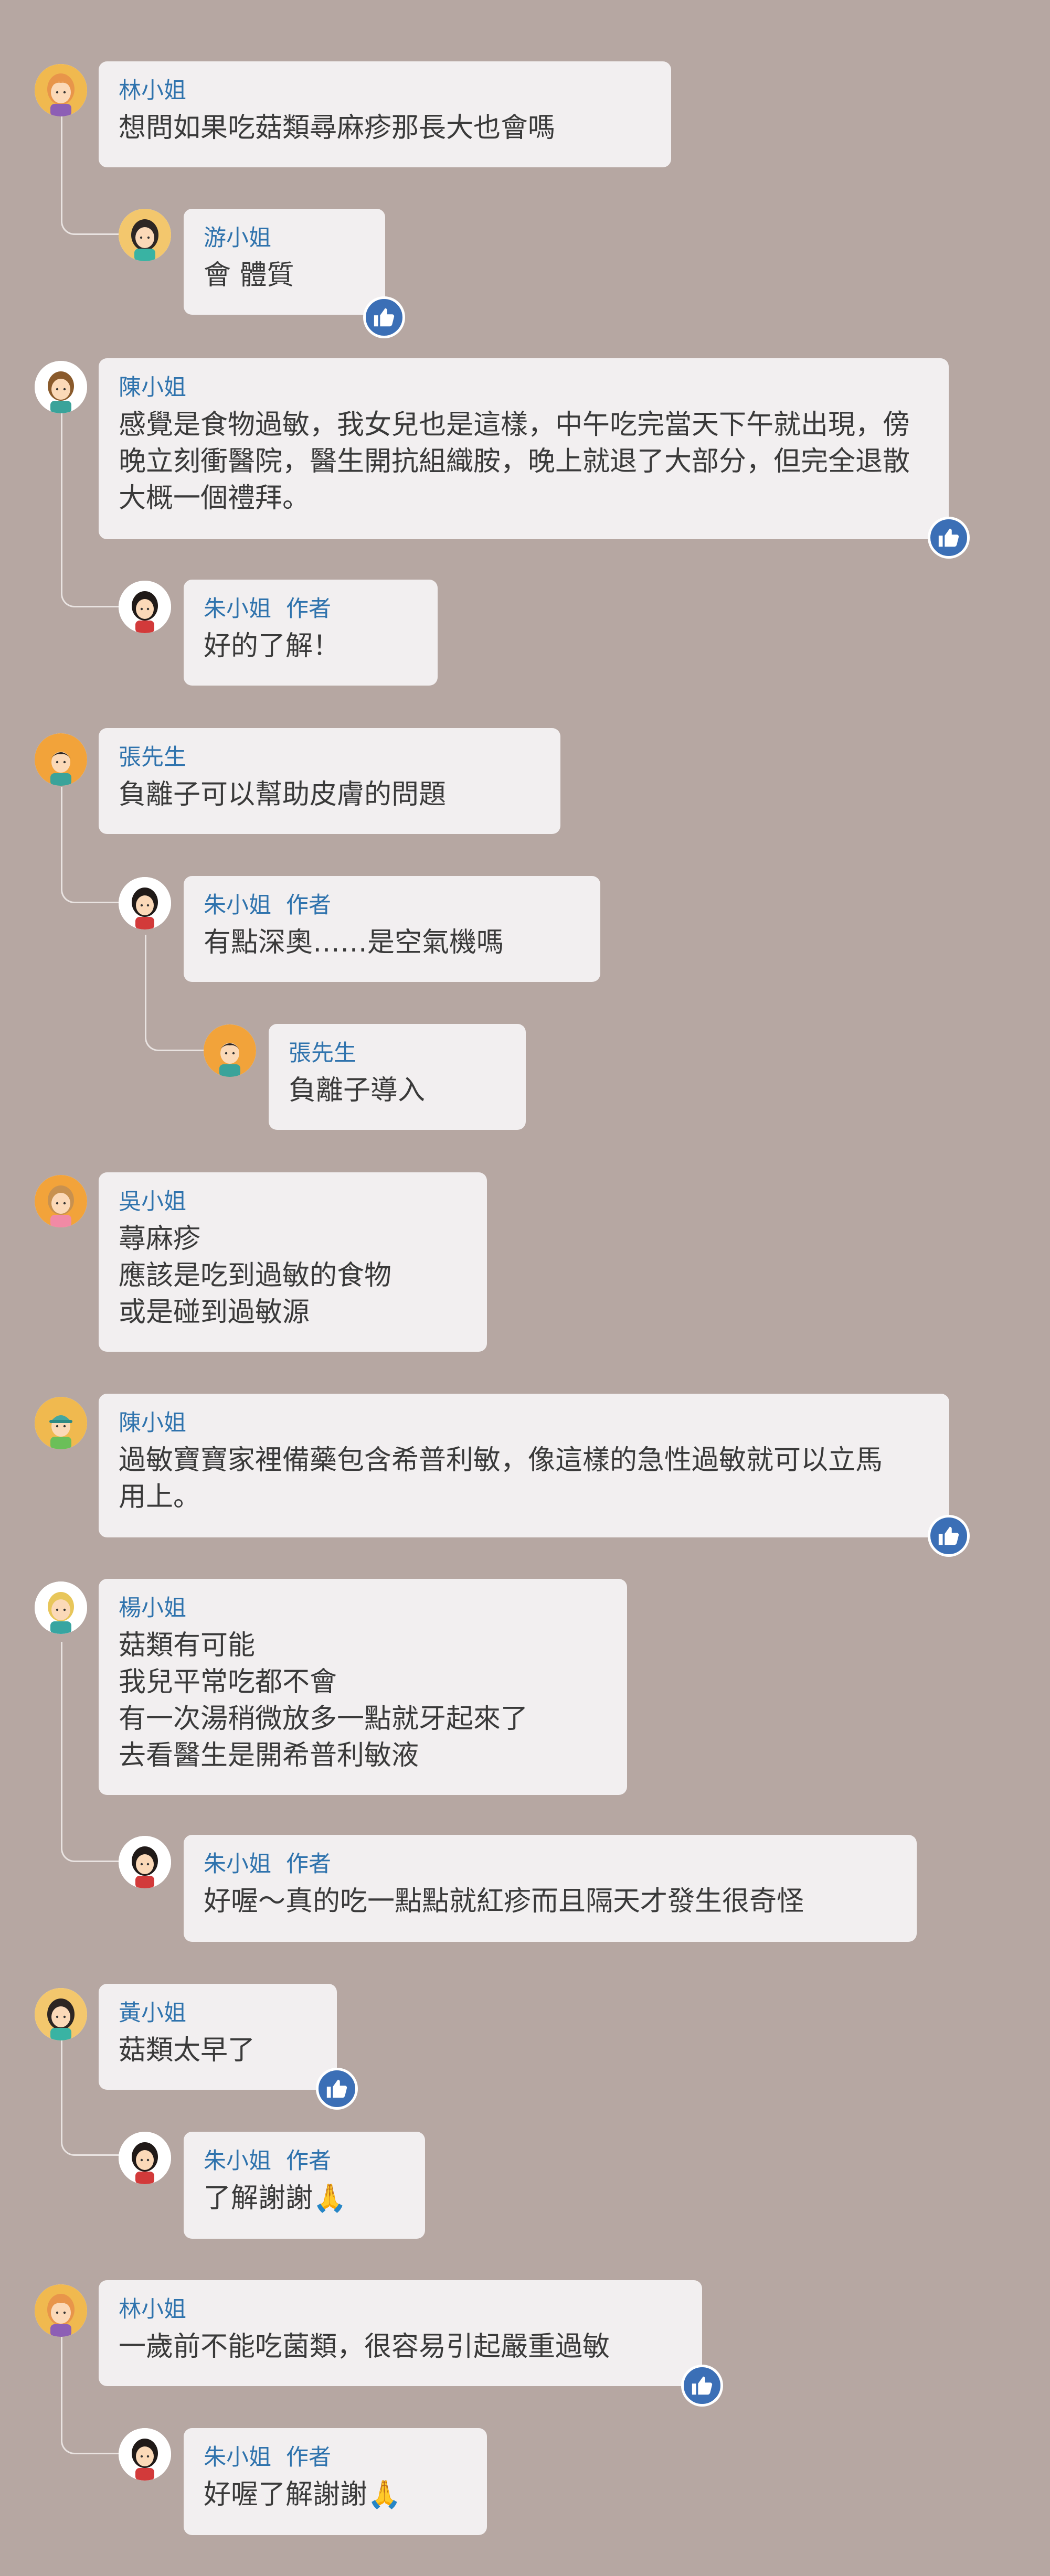  What do you see at coordinates (237, 239) in the screenshot?
I see `commenter-name: 游小姐` at bounding box center [237, 239].